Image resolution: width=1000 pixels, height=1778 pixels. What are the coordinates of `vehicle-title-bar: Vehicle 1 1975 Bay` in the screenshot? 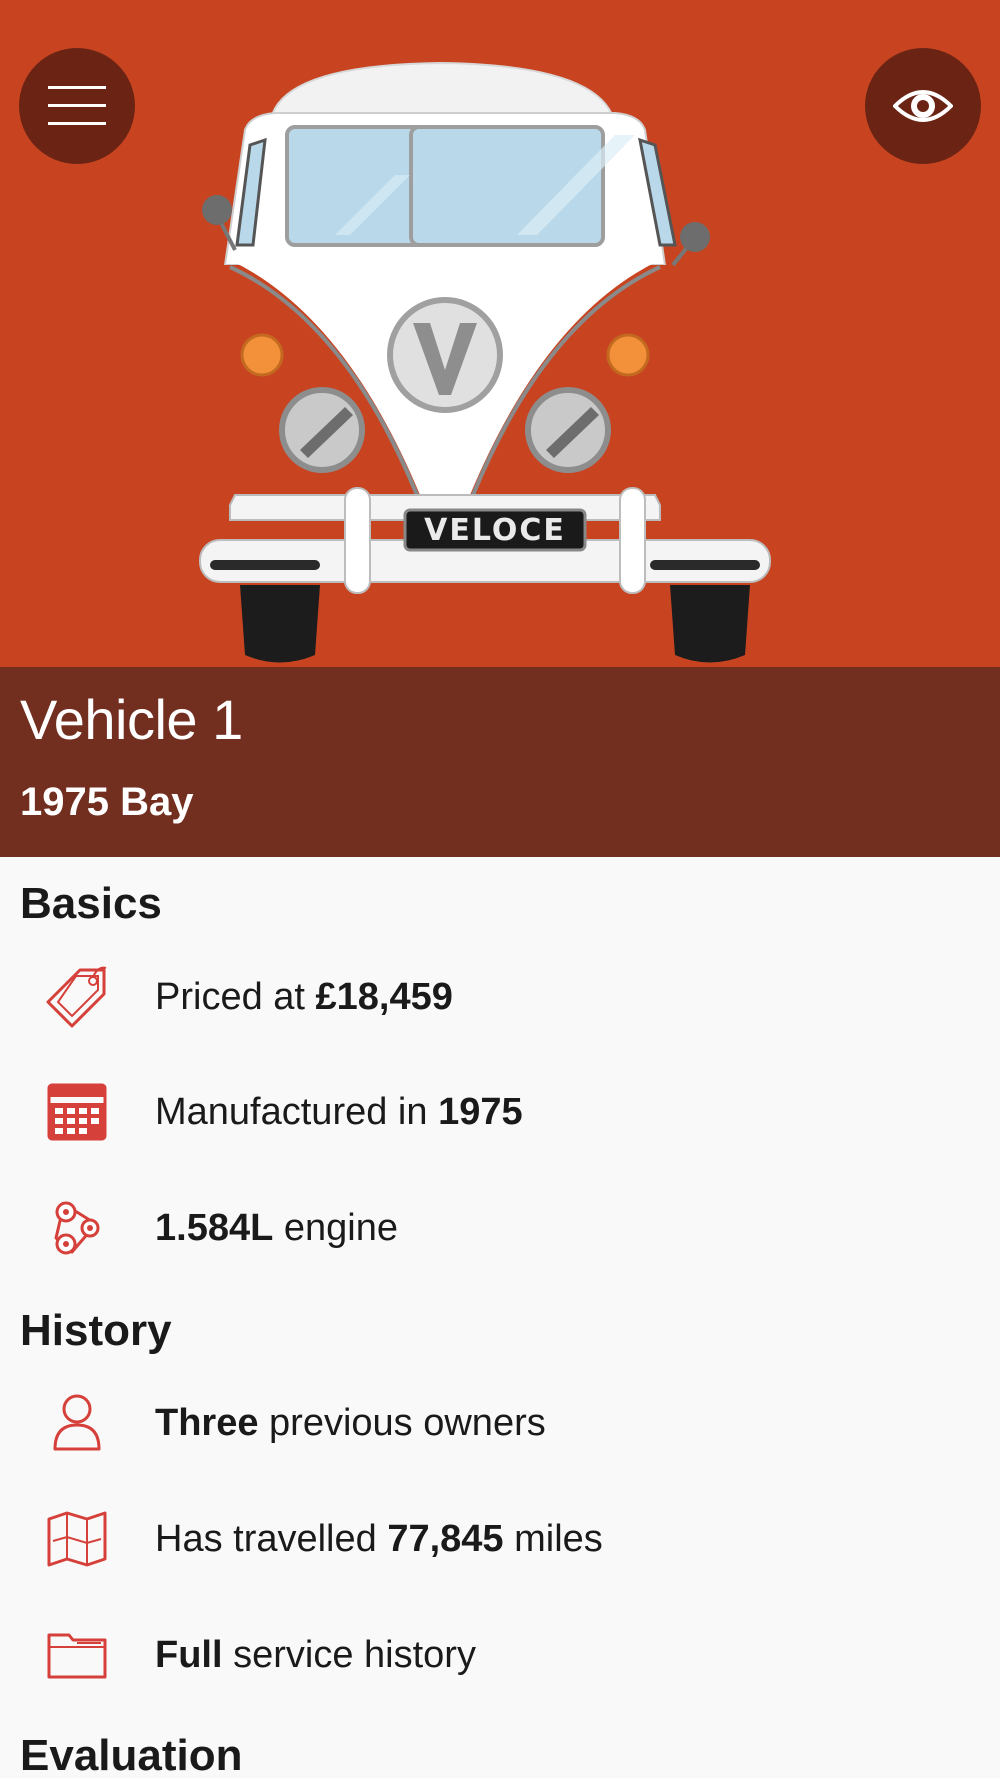 It's located at (500, 762).